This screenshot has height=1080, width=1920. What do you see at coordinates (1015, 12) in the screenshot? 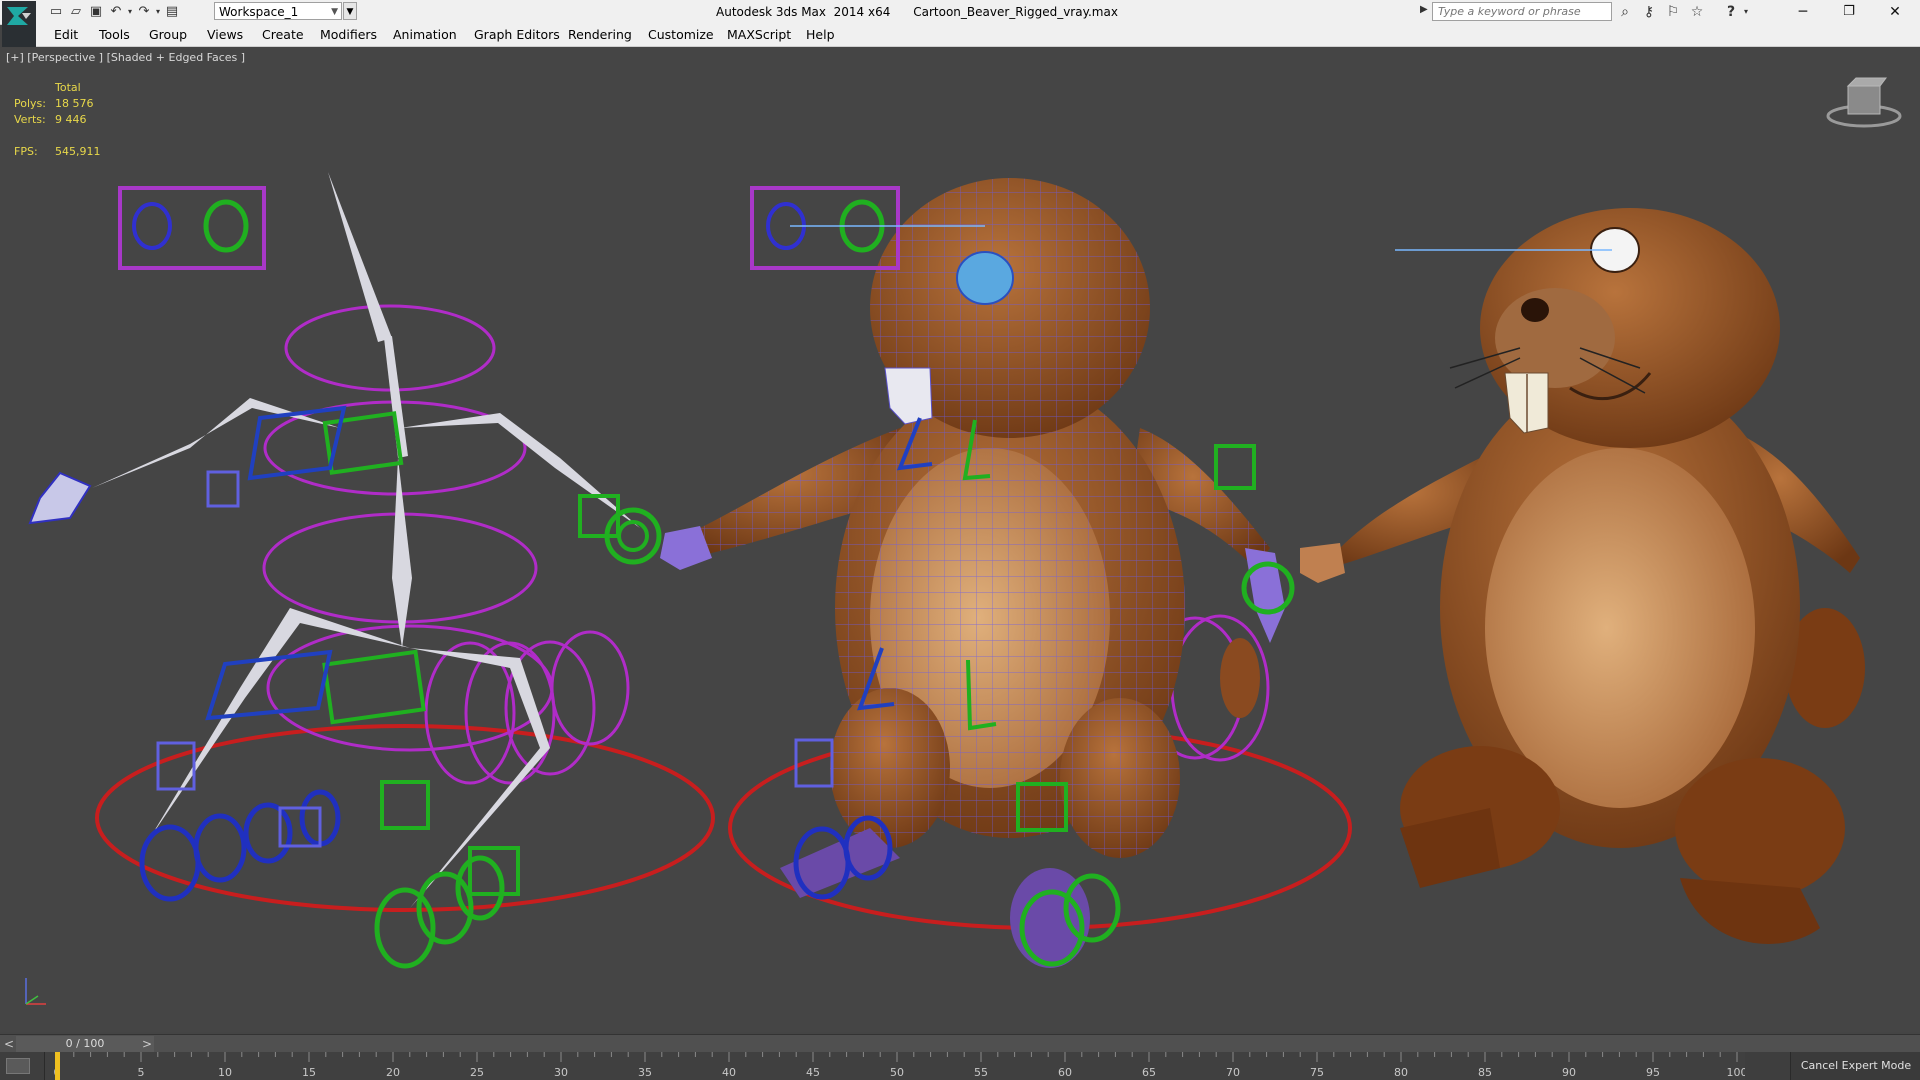
I see `file-name: Cartoon_Beaver_Rigged_vray.max` at bounding box center [1015, 12].